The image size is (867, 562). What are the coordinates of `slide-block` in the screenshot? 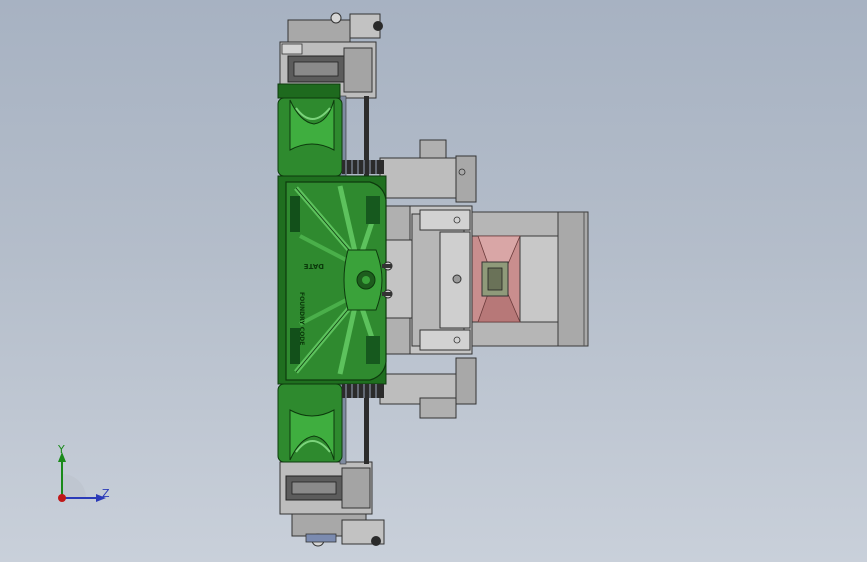 It's located at (426, 280).